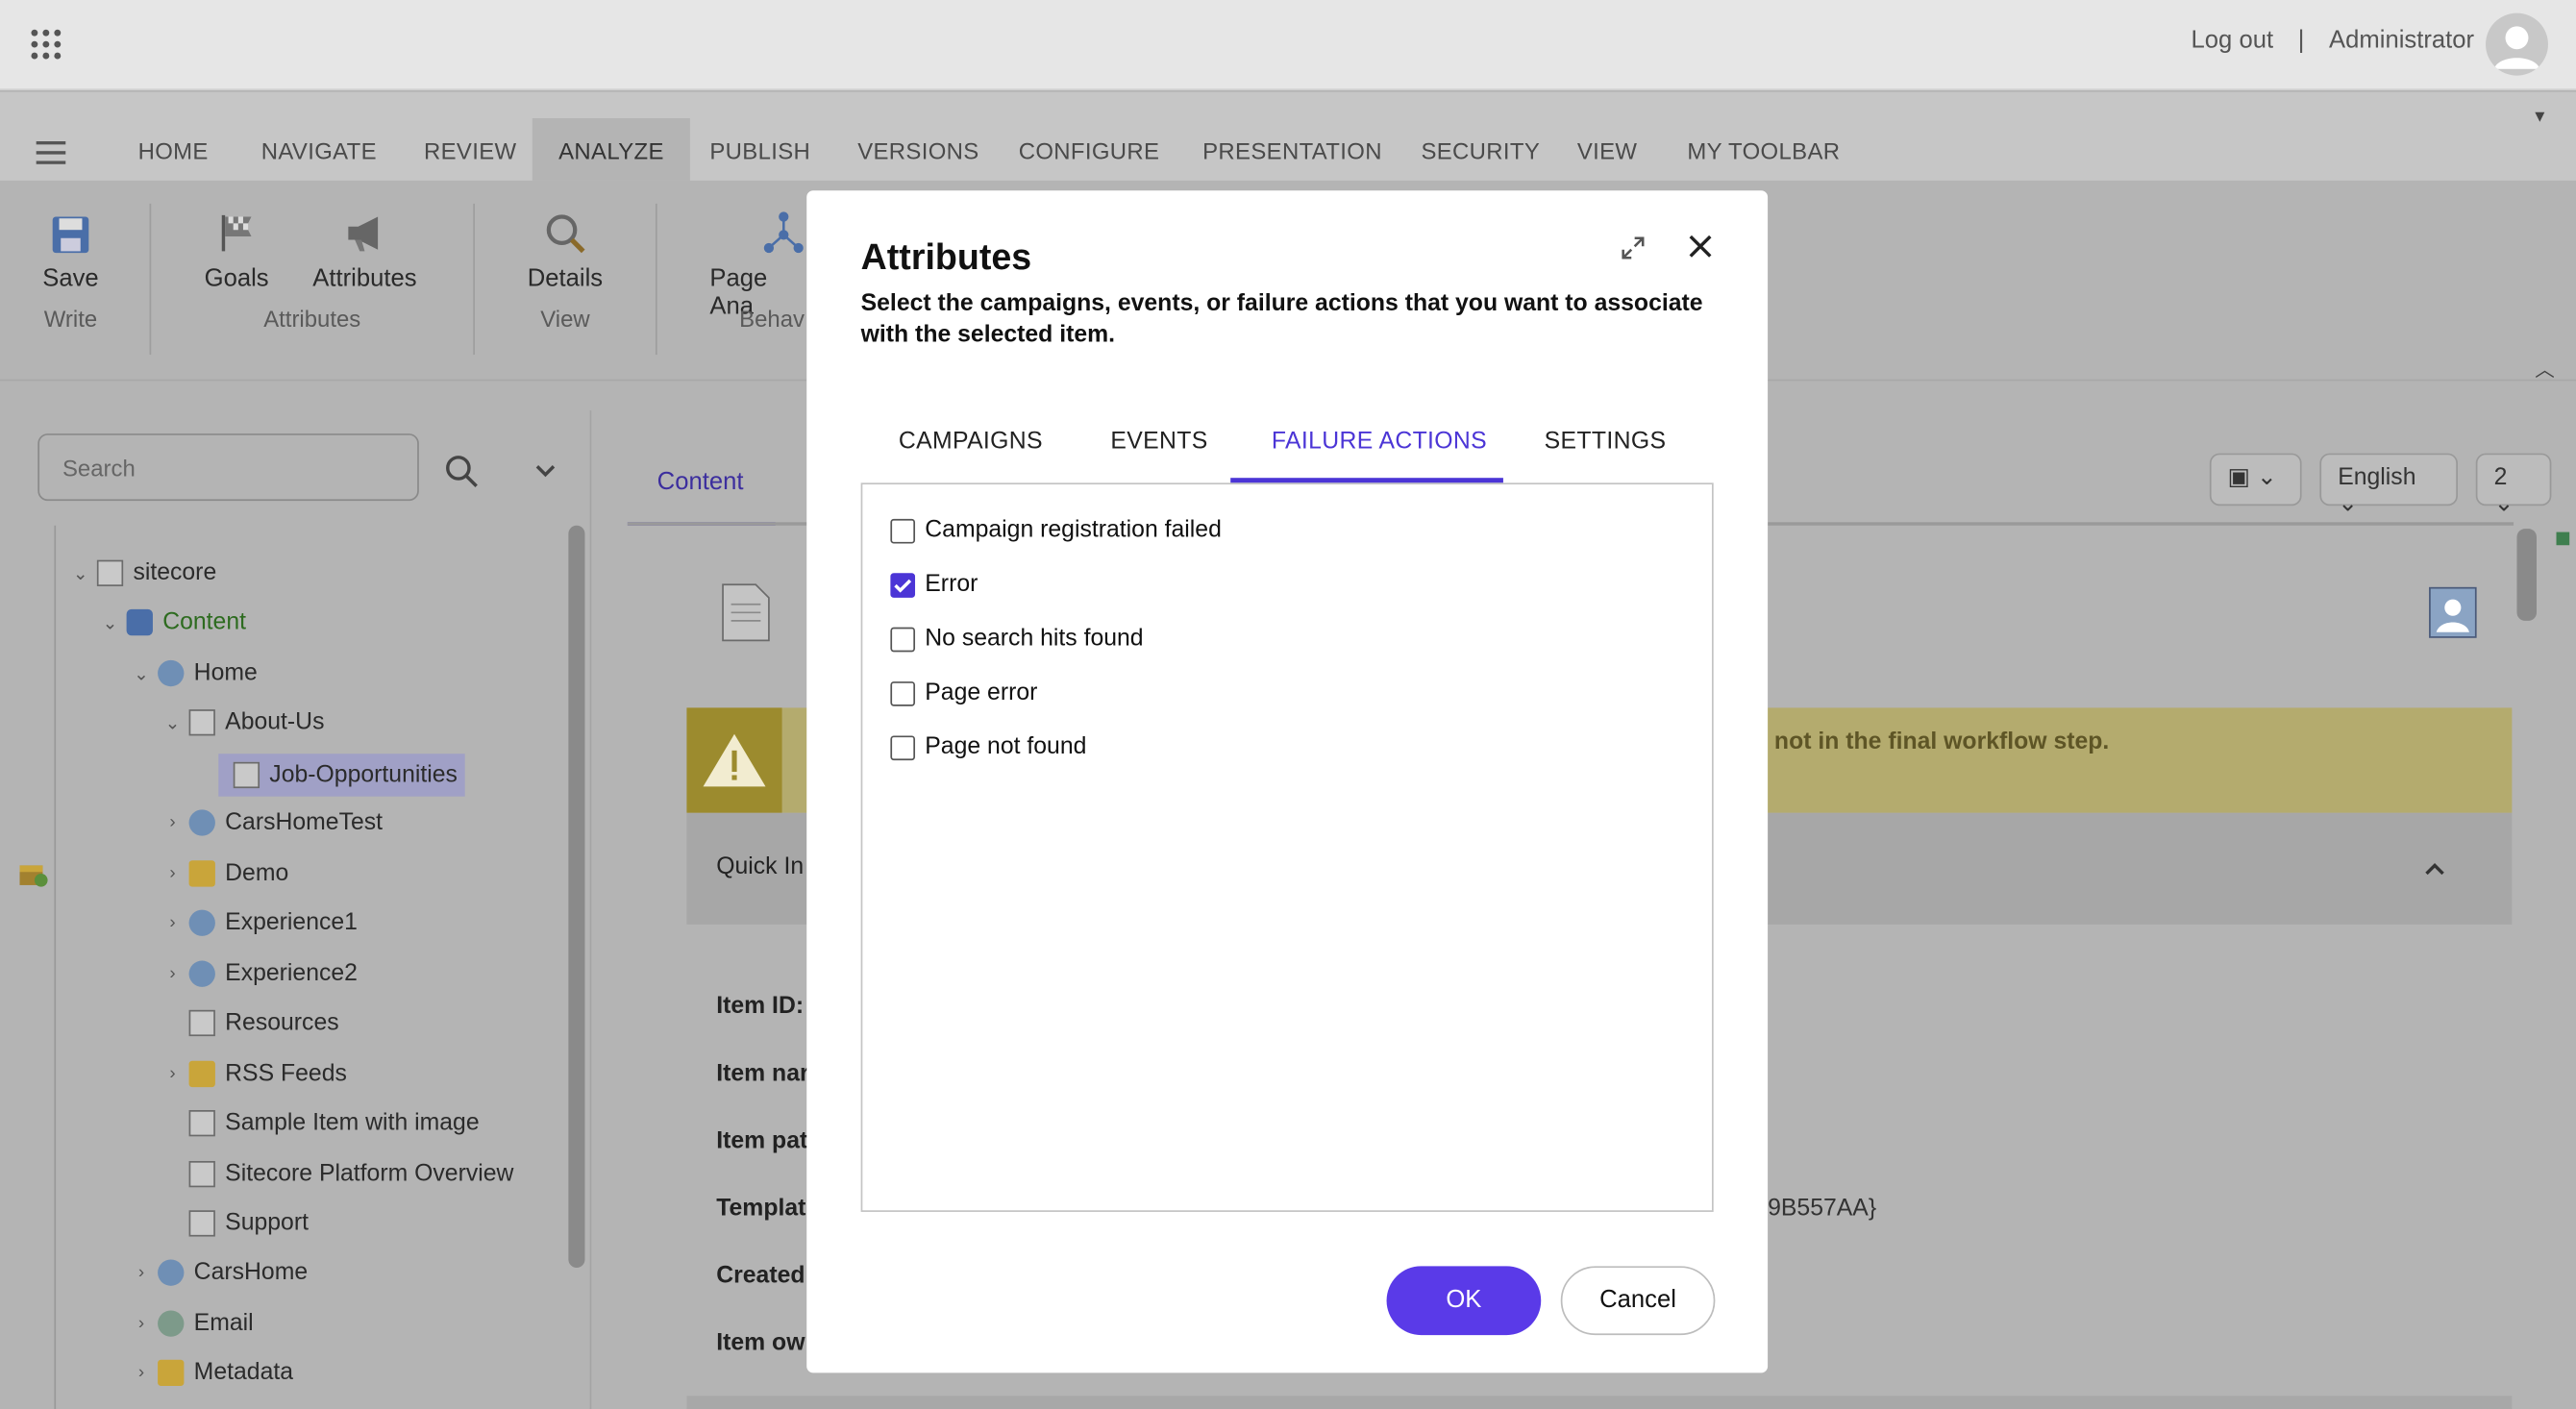 This screenshot has width=2576, height=1409. I want to click on divider, so click(656, 279).